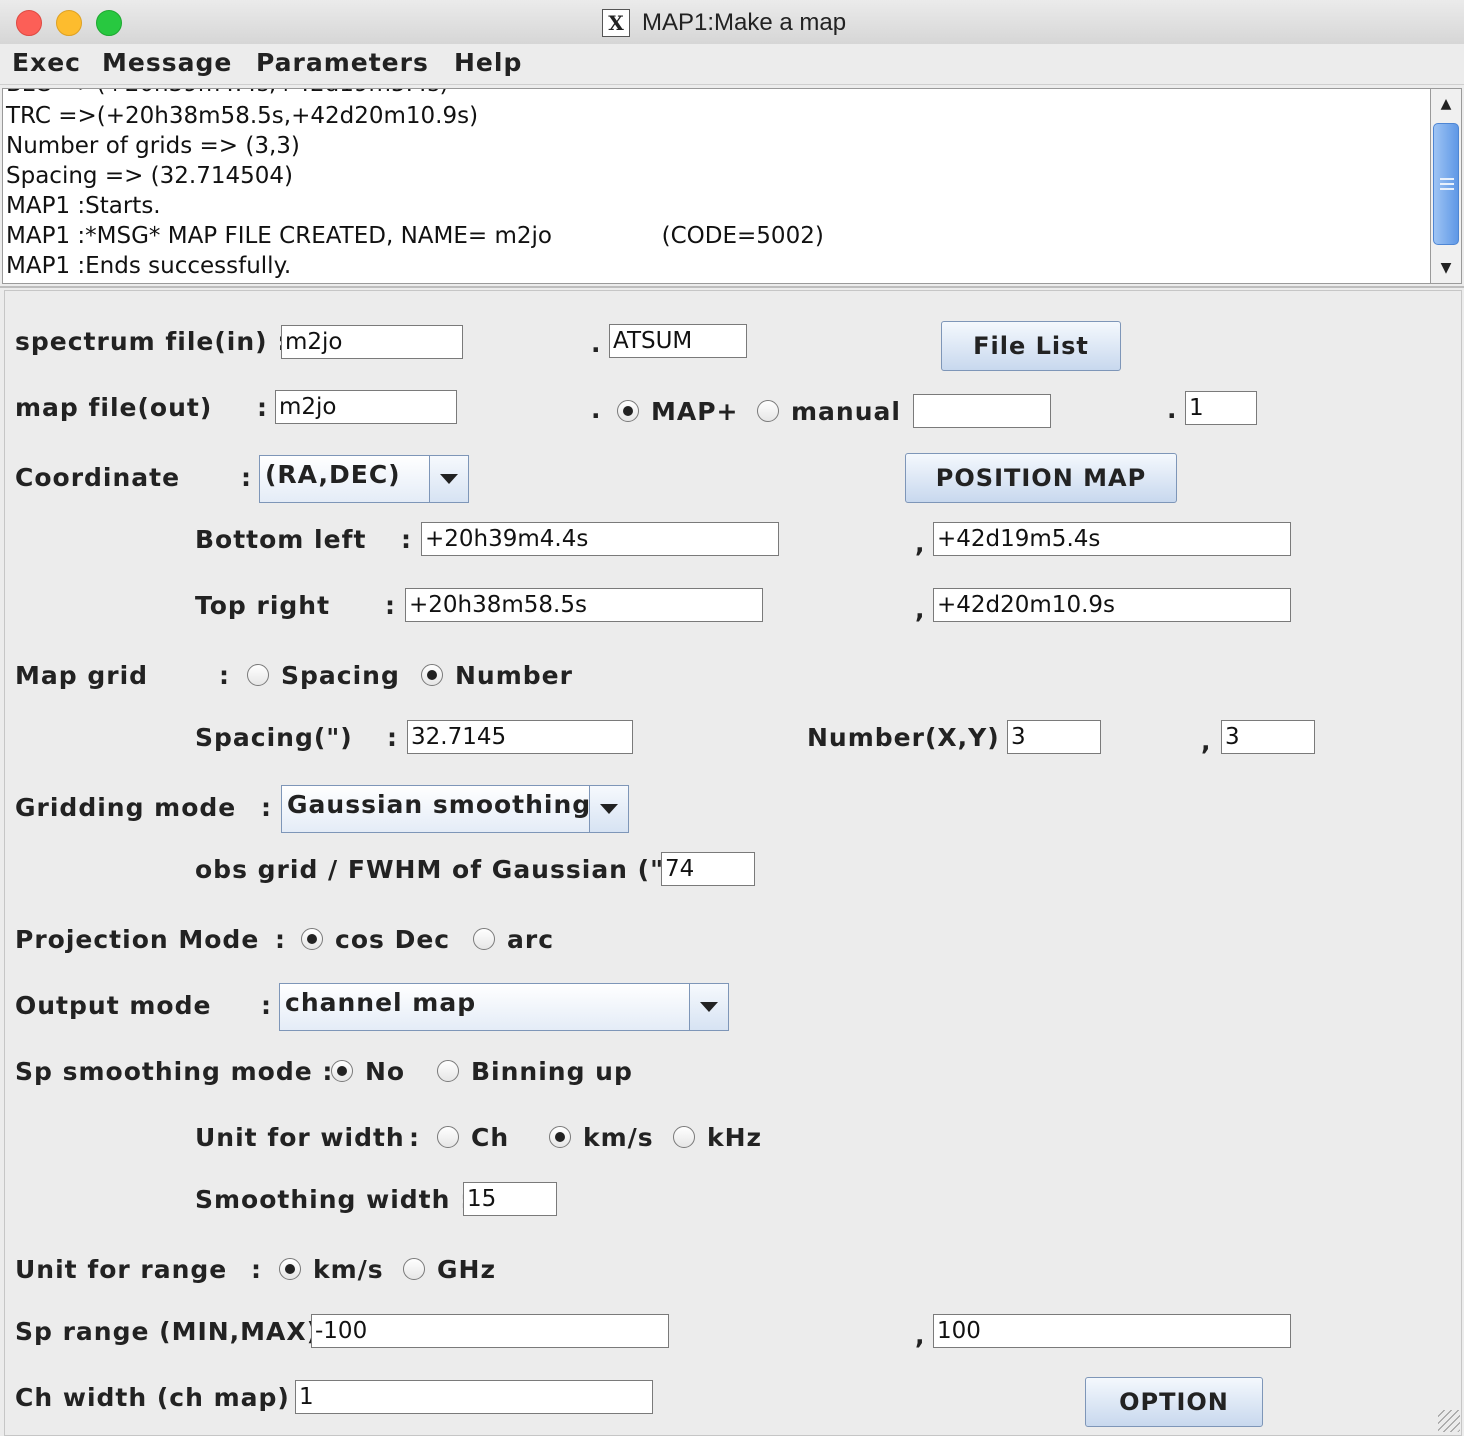  Describe the element at coordinates (448, 1071) in the screenshot. I see `binning-up-radio` at that location.